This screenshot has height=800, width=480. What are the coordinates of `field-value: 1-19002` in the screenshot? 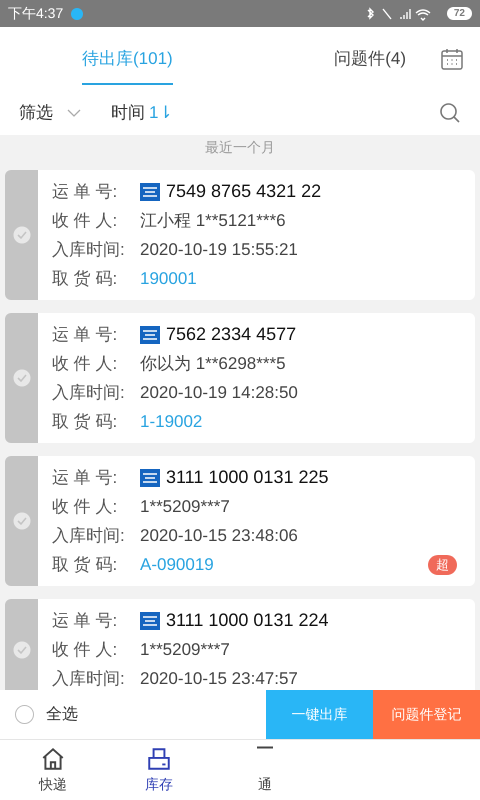 It's located at (171, 421).